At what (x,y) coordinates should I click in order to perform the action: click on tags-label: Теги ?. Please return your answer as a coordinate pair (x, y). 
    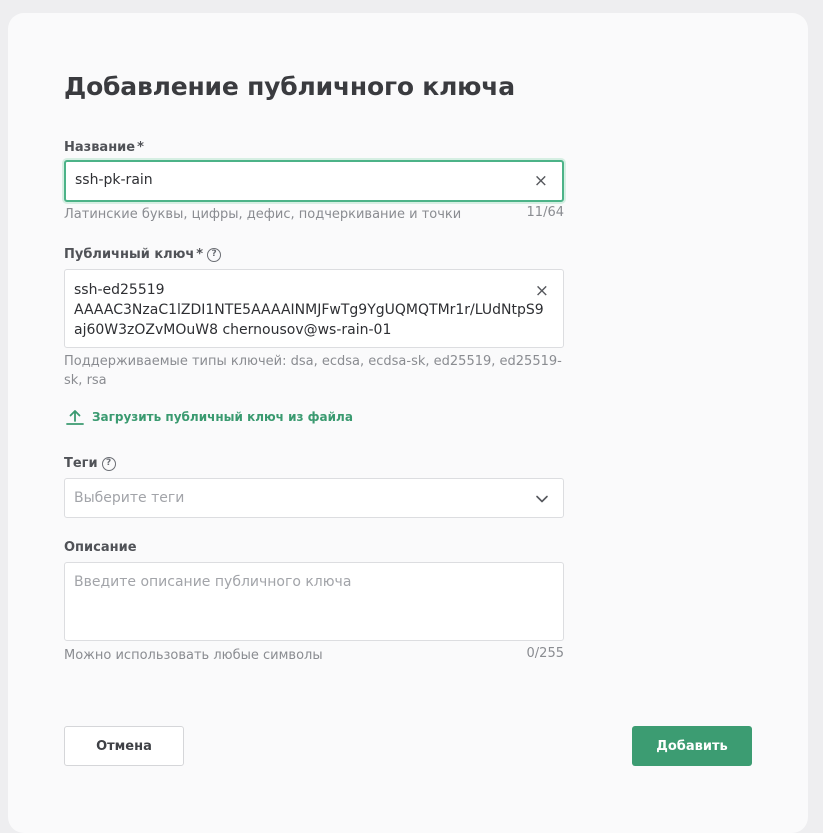
    Looking at the image, I should click on (90, 463).